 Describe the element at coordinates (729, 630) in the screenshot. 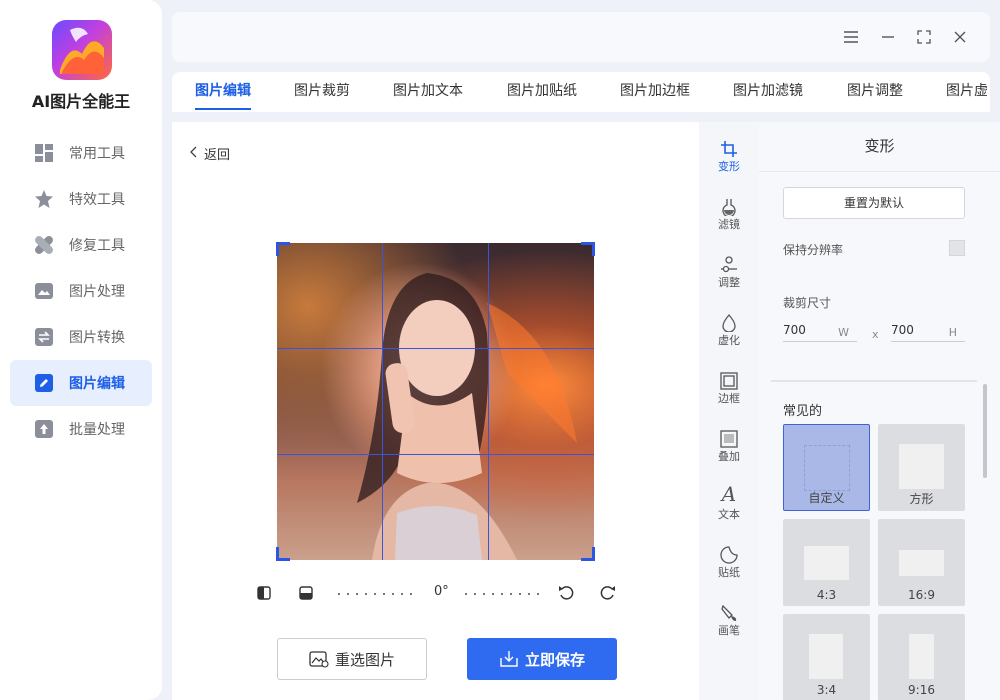

I see `tool-label: 画笔` at that location.